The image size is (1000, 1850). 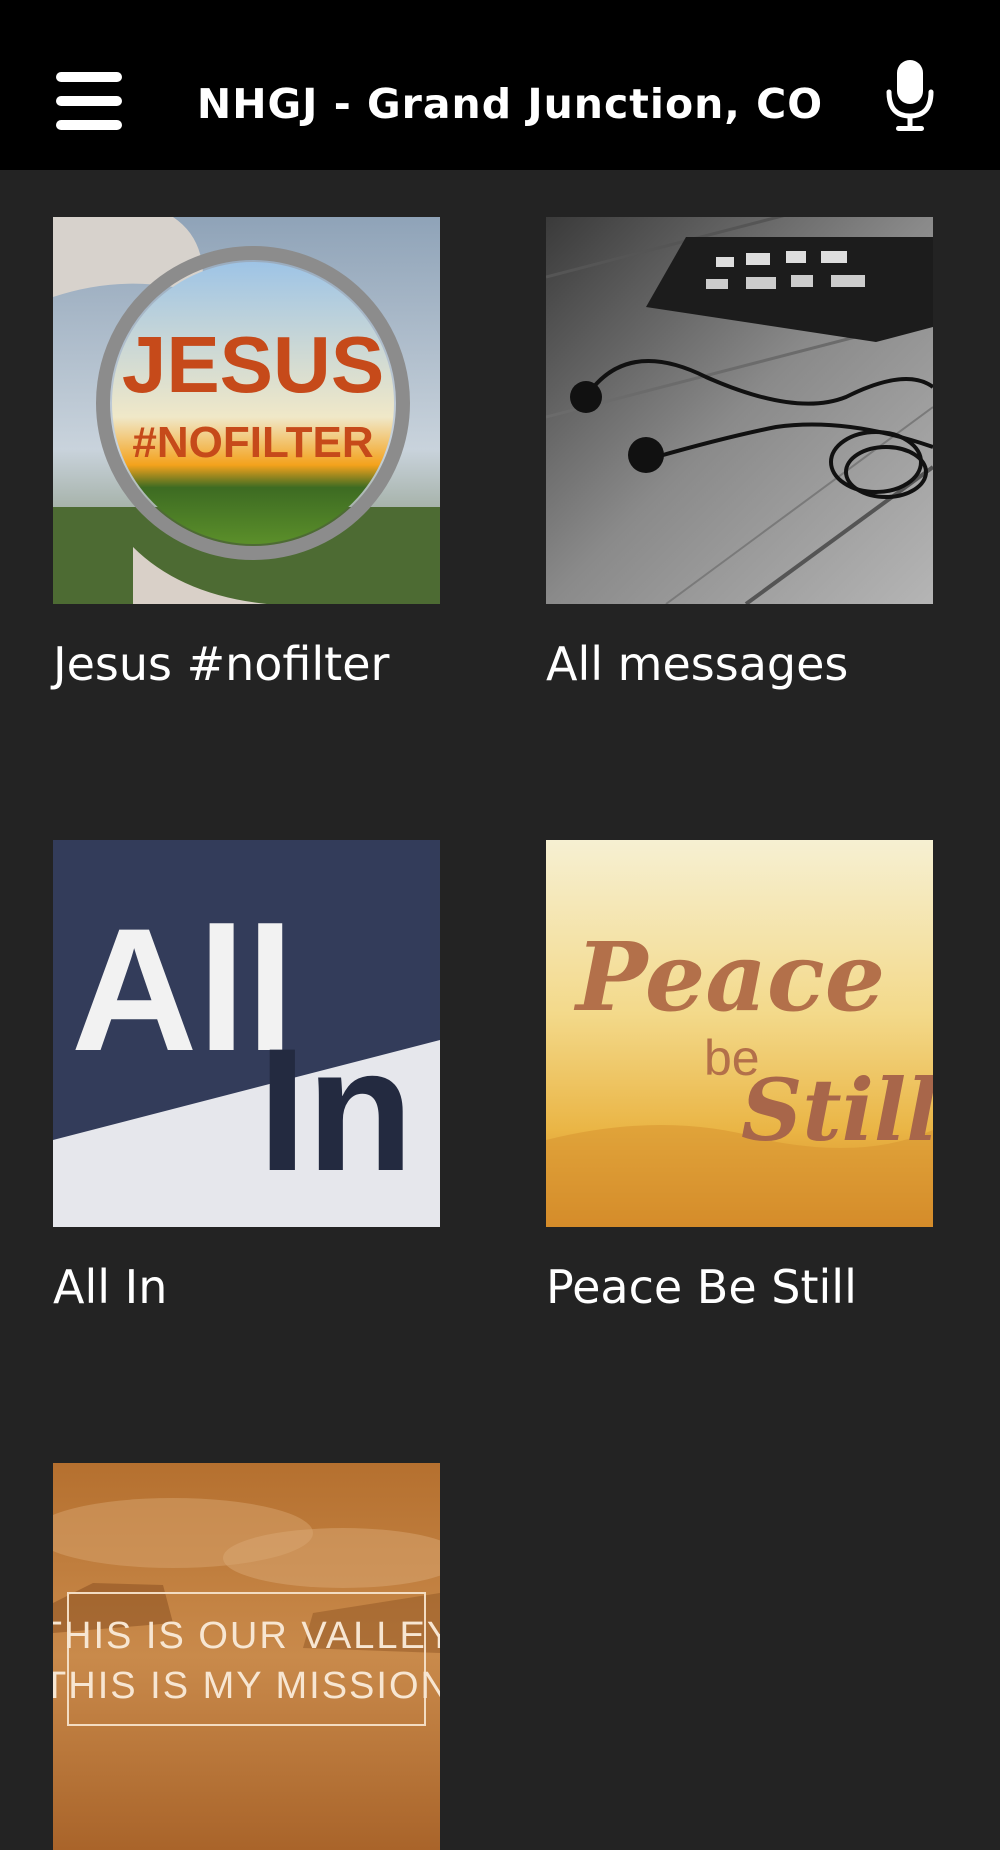 I want to click on art-text-line1: THIS IS OUR VALLEY, so click(x=246, y=1636).